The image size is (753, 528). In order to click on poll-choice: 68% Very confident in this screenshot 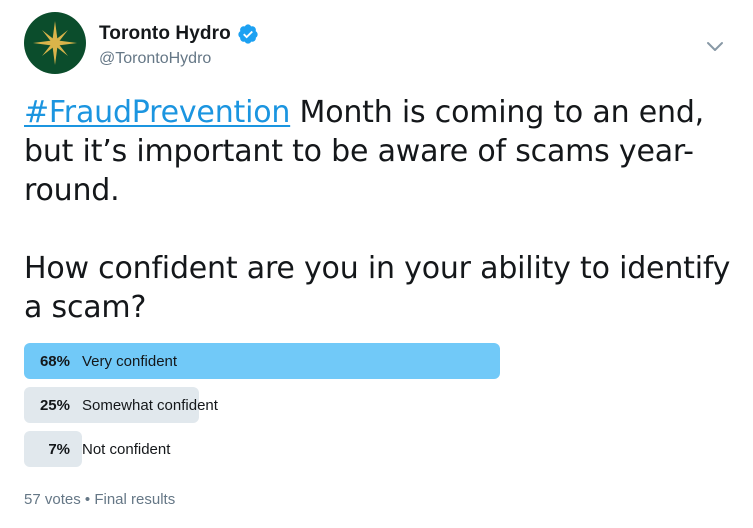, I will do `click(264, 361)`.